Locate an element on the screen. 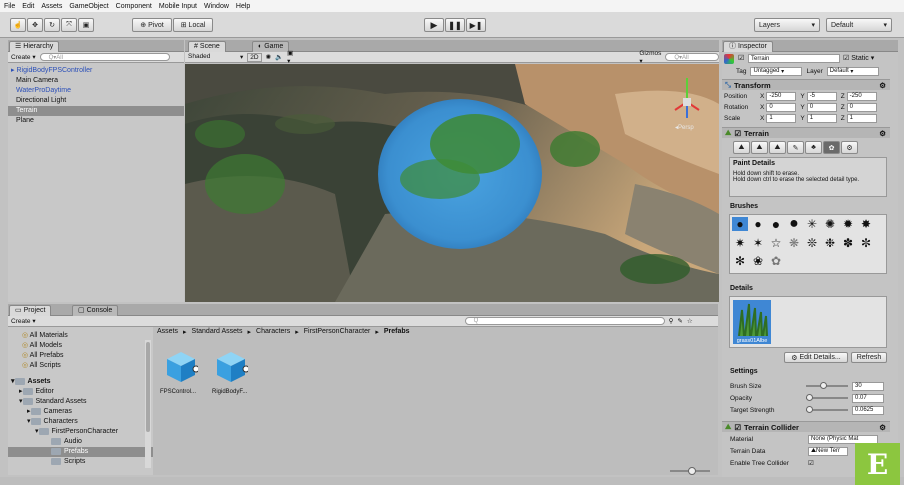 Image resolution: width=904 pixels, height=485 pixels. rotation-y-input: 0 is located at coordinates (821, 107).